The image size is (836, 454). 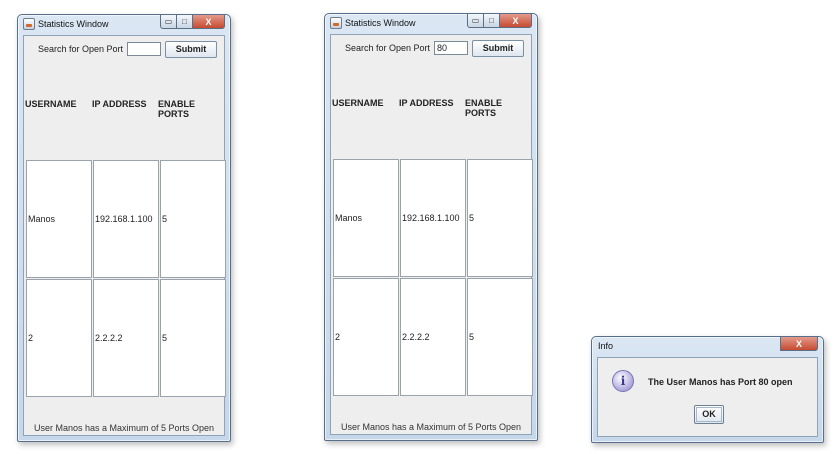 I want to click on dialog-title: Info, so click(x=606, y=346).